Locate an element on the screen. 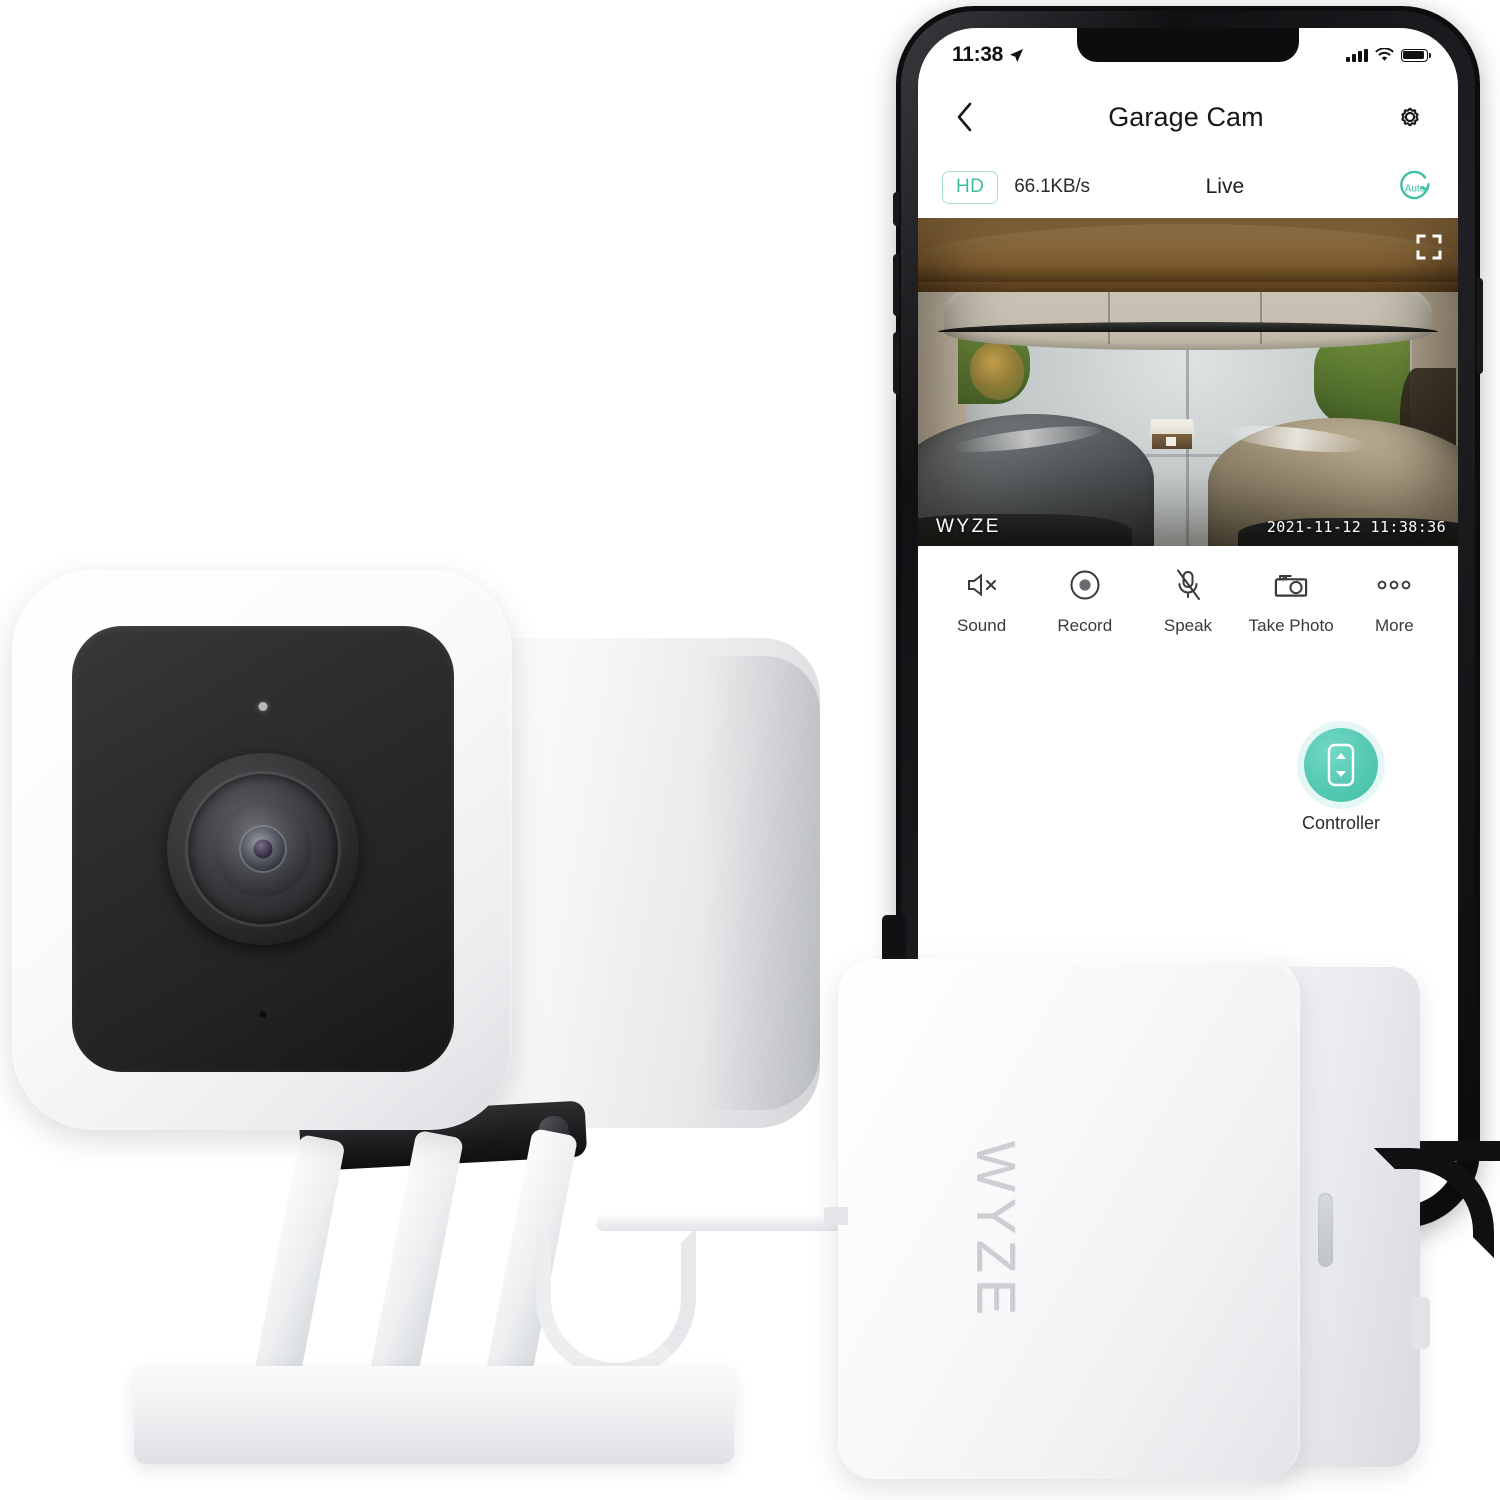 The image size is (1500, 1500). record-label: Record is located at coordinates (1085, 625).